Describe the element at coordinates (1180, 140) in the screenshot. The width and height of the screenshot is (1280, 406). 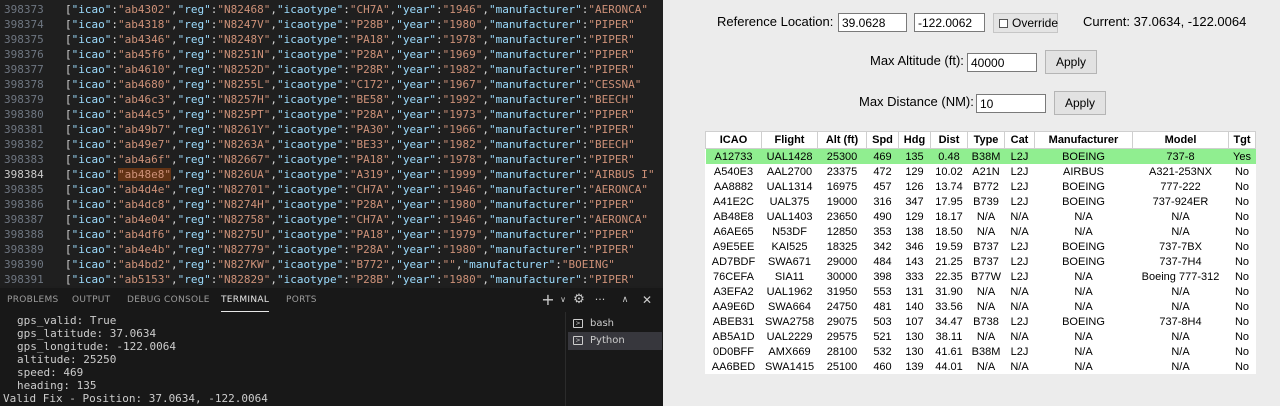
I see `column-header-model: Model` at that location.